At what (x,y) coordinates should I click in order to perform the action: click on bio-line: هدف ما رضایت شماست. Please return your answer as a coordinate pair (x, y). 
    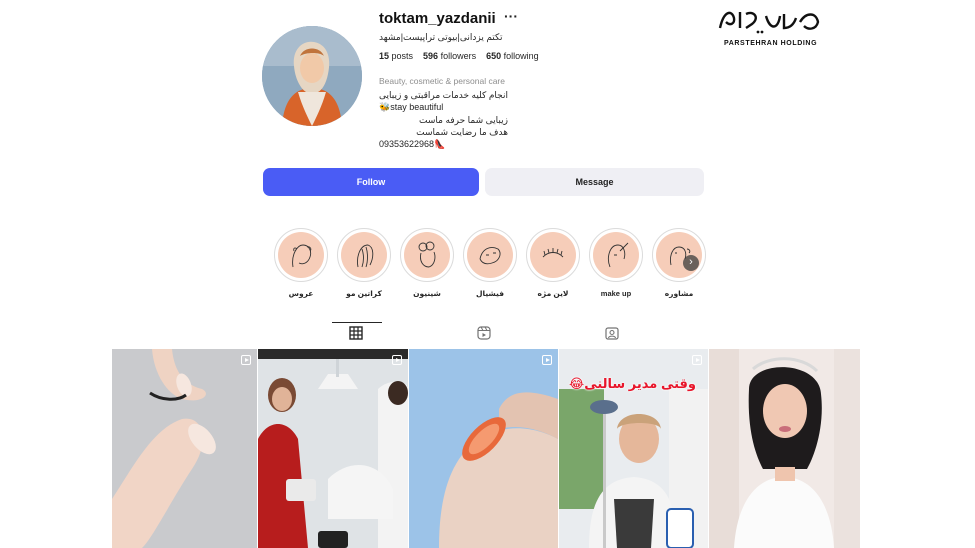
    Looking at the image, I should click on (462, 131).